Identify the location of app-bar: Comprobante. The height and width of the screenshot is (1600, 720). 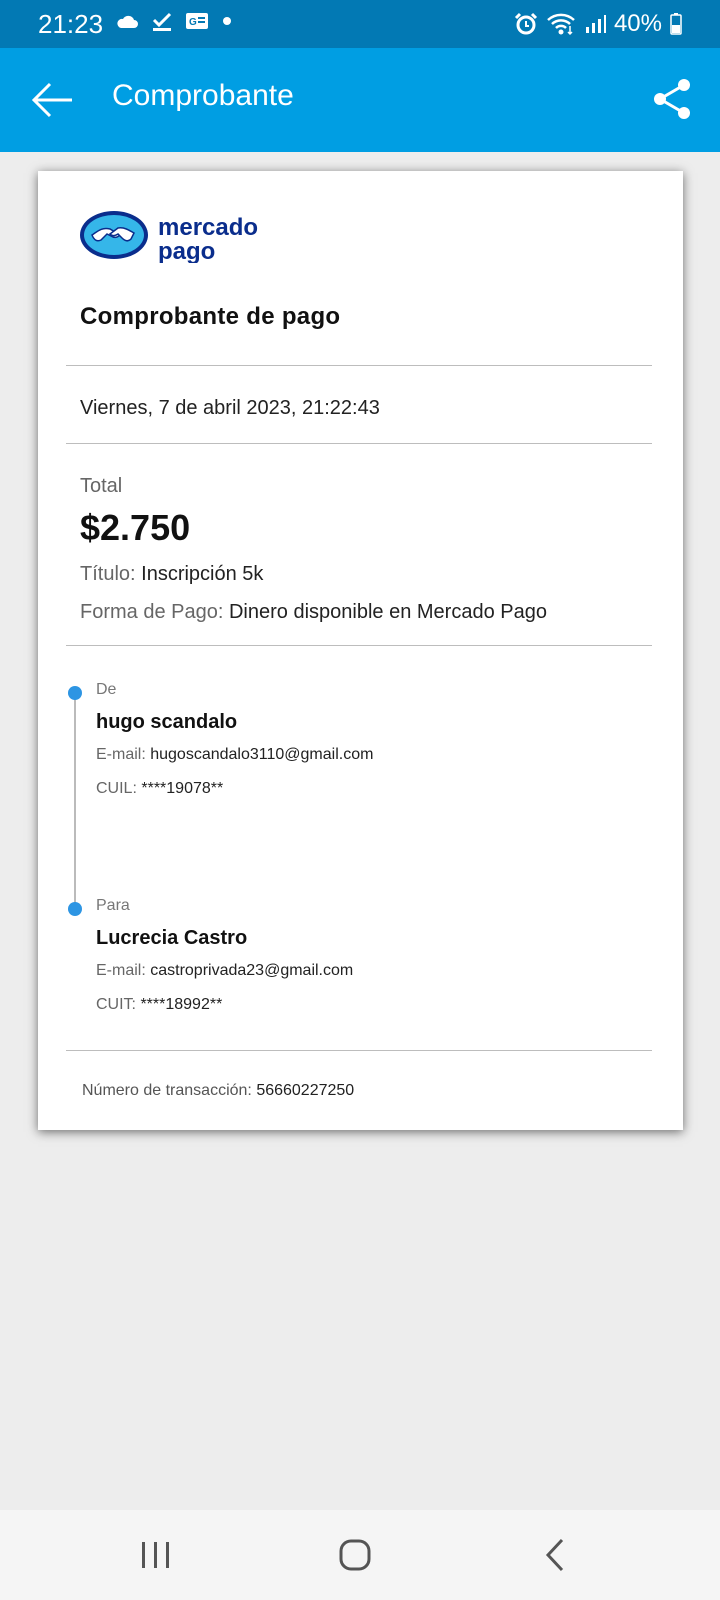
(360, 100).